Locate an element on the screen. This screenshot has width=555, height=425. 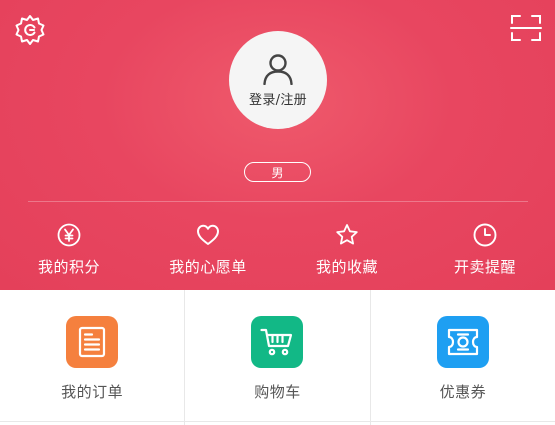
order-list-icon is located at coordinates (92, 342).